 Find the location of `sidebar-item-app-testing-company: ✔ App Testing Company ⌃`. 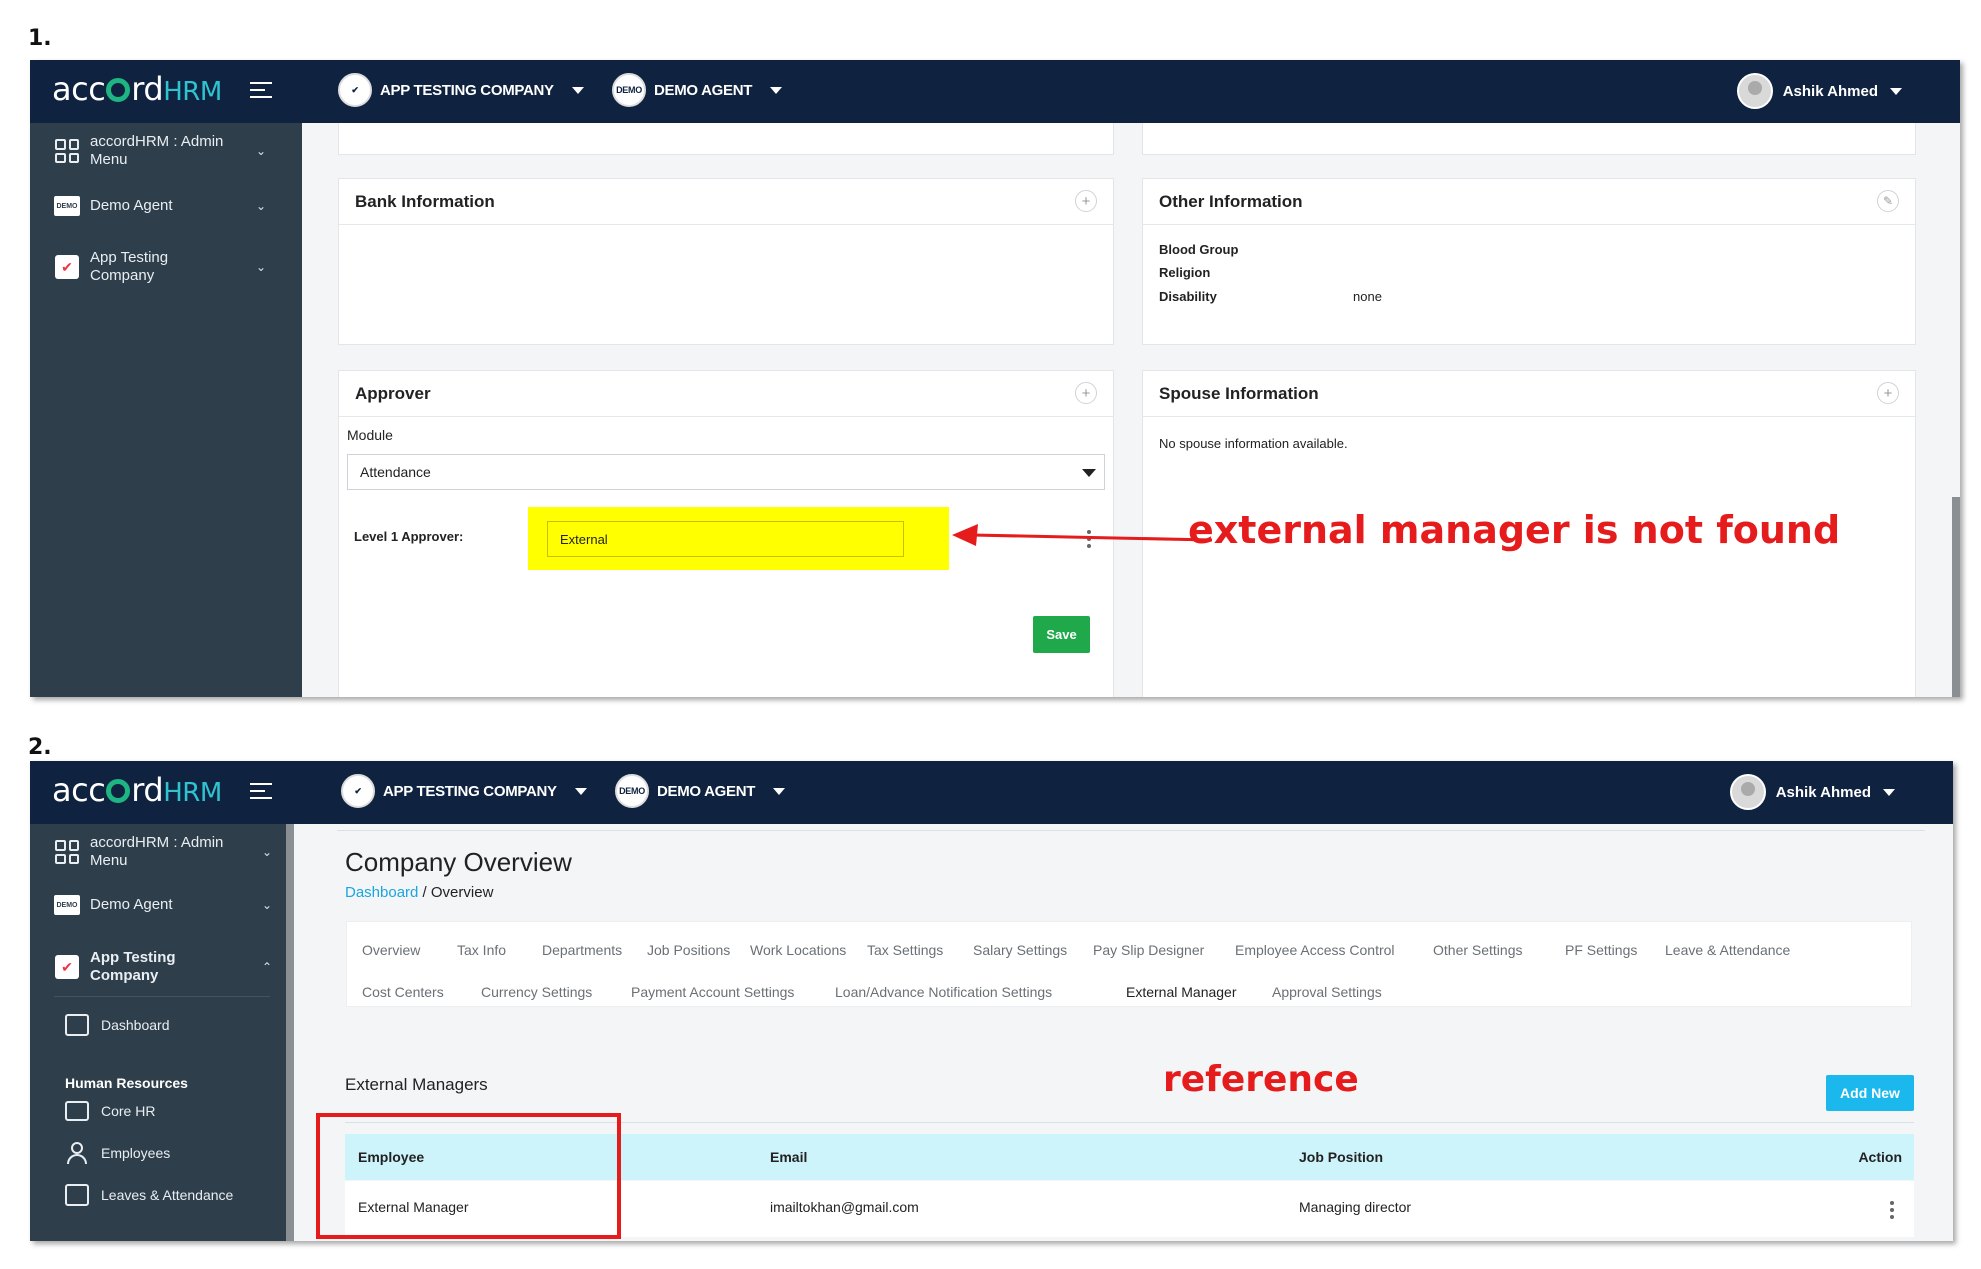

sidebar-item-app-testing-company: ✔ App Testing Company ⌃ is located at coordinates (166, 967).